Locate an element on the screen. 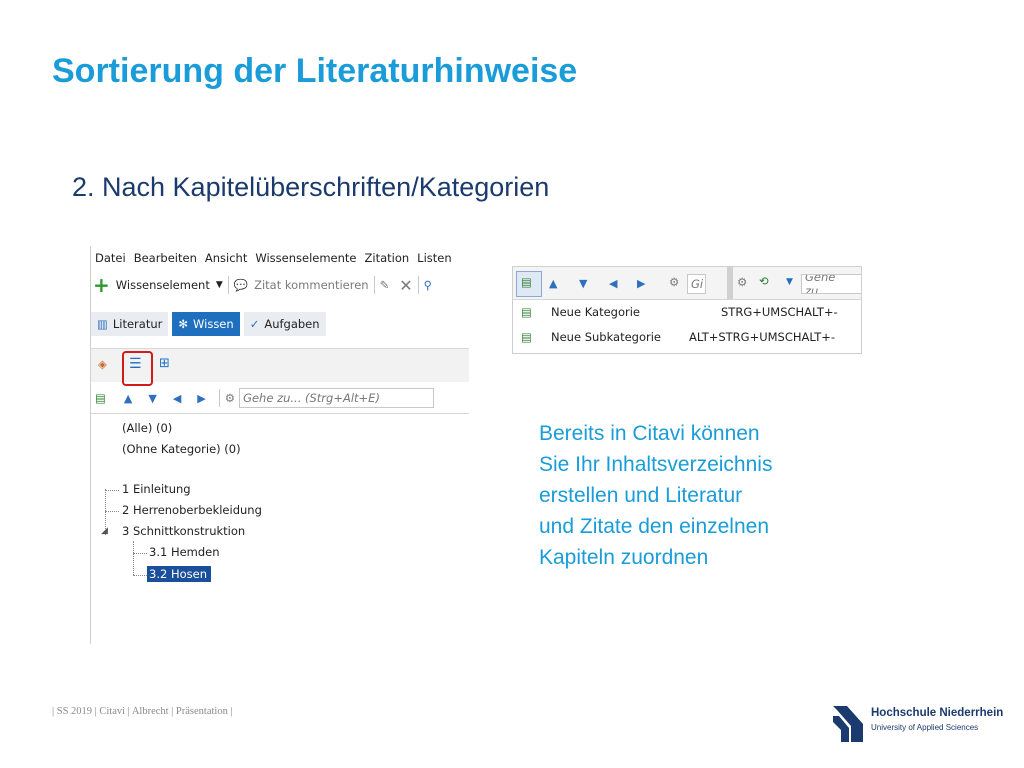 The image size is (1024, 768). logo-mark-icon is located at coordinates (848, 724).